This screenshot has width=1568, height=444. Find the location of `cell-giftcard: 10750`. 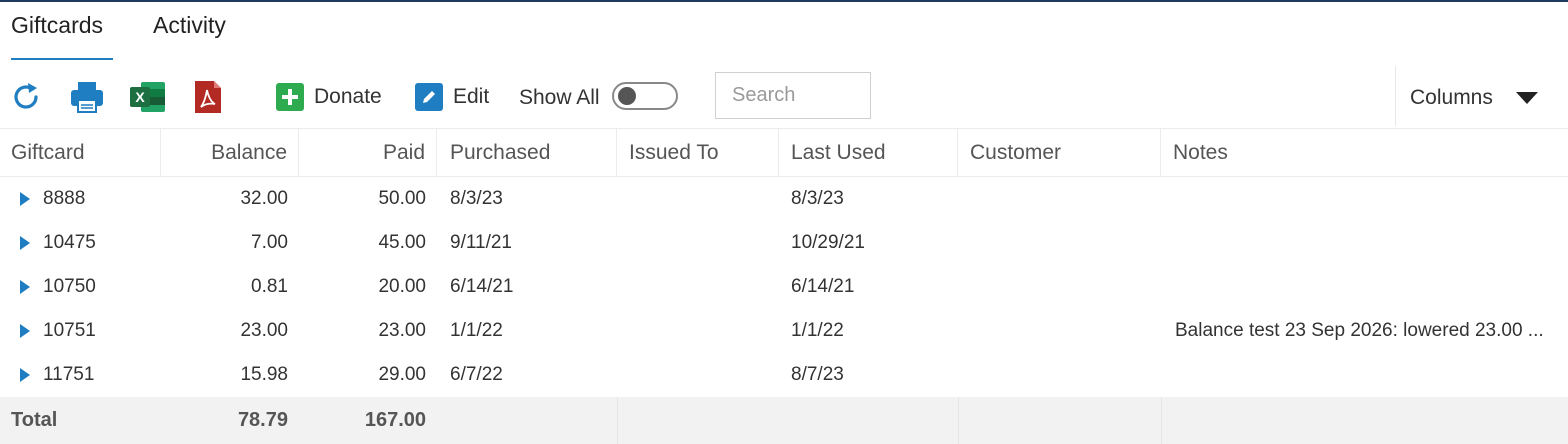

cell-giftcard: 10750 is located at coordinates (69, 286).